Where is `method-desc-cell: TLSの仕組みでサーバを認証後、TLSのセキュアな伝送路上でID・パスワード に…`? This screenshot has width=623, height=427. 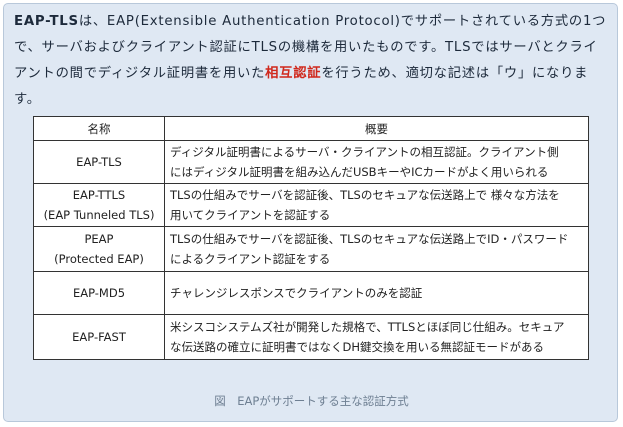 method-desc-cell: TLSの仕組みでサーバを認証後、TLSのセキュアな伝送路上でID・パスワード に… is located at coordinates (376, 249).